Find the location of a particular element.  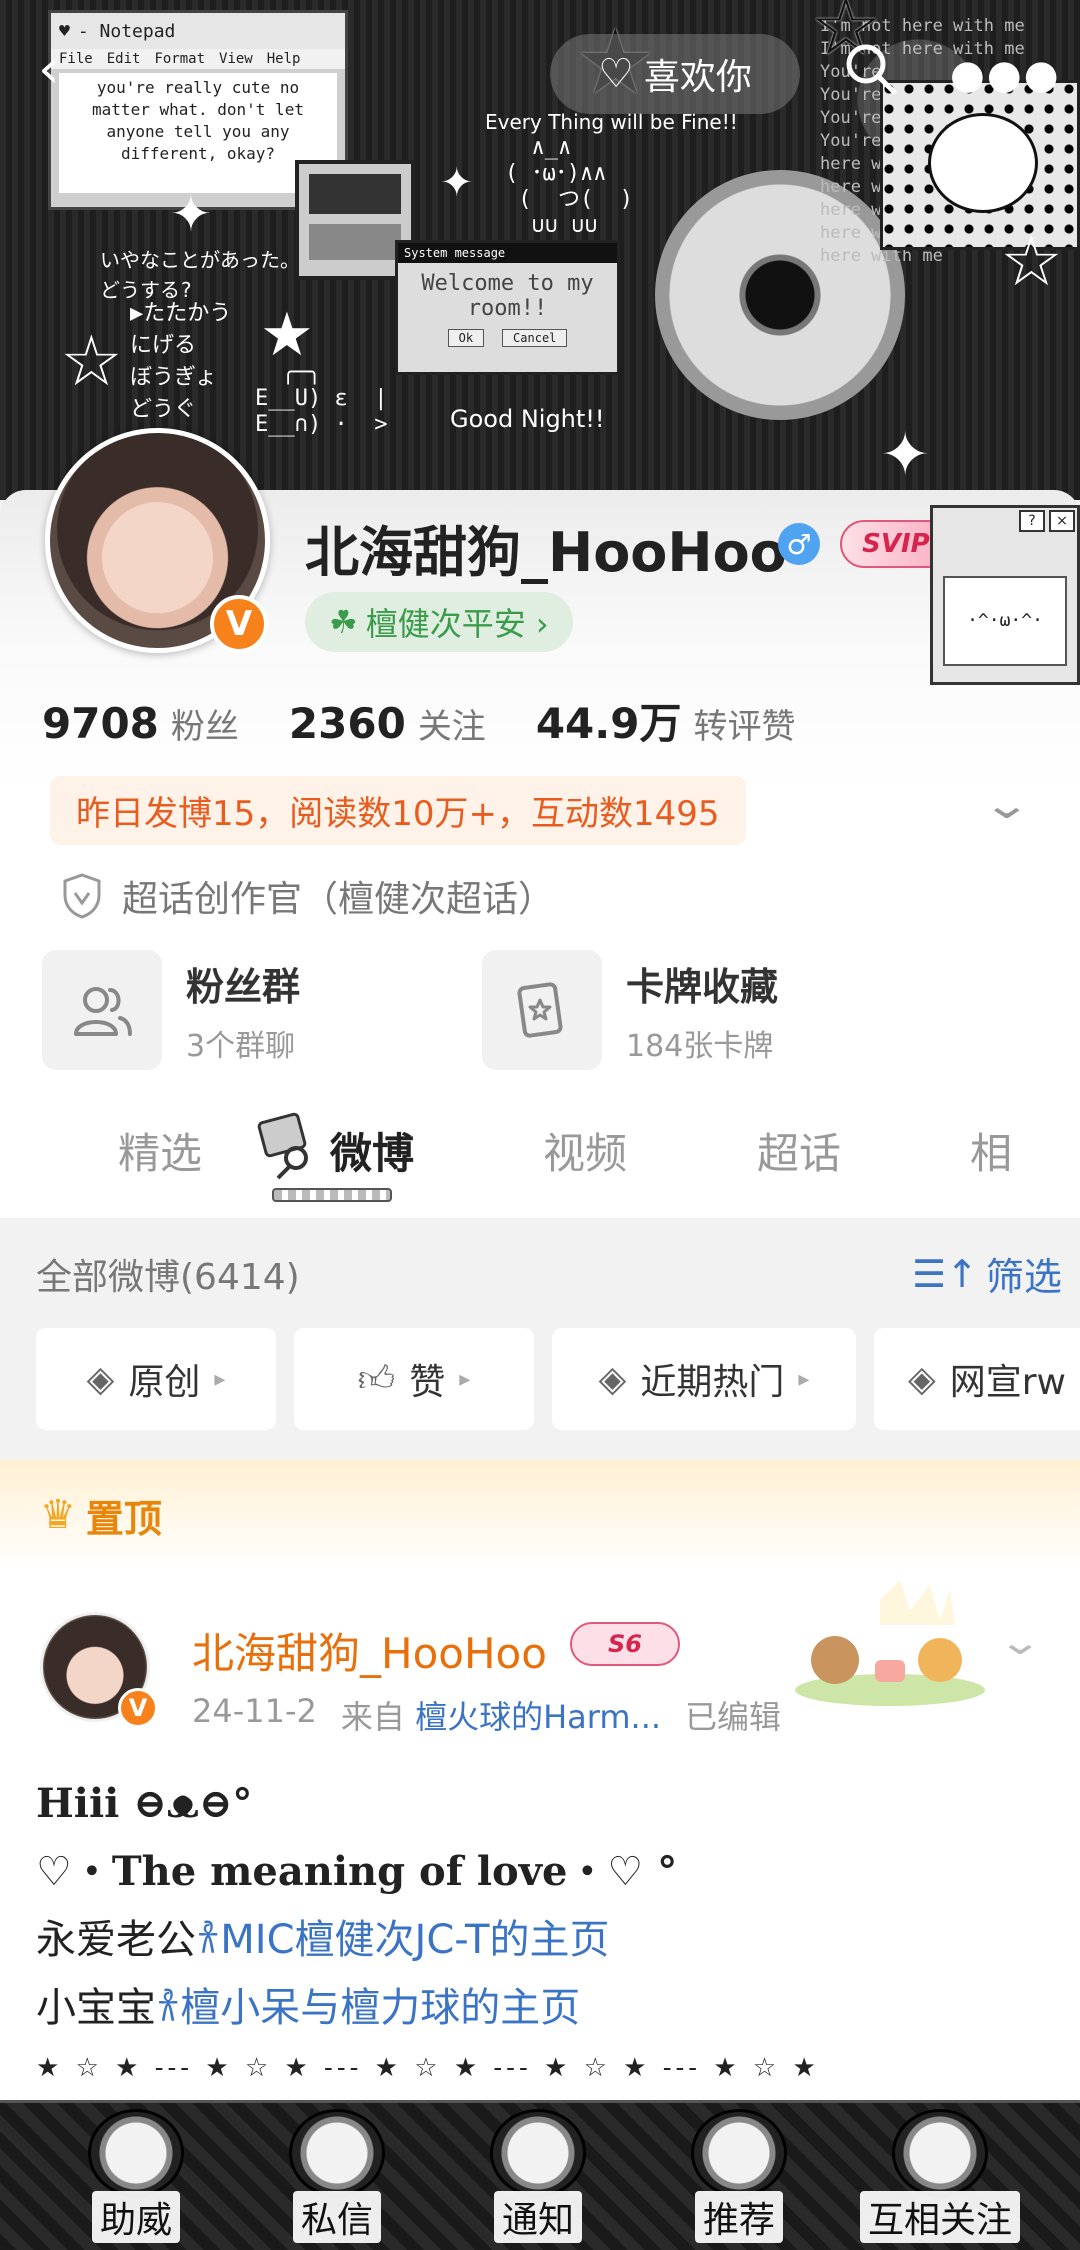

post-edited: 已编辑 is located at coordinates (733, 1717).